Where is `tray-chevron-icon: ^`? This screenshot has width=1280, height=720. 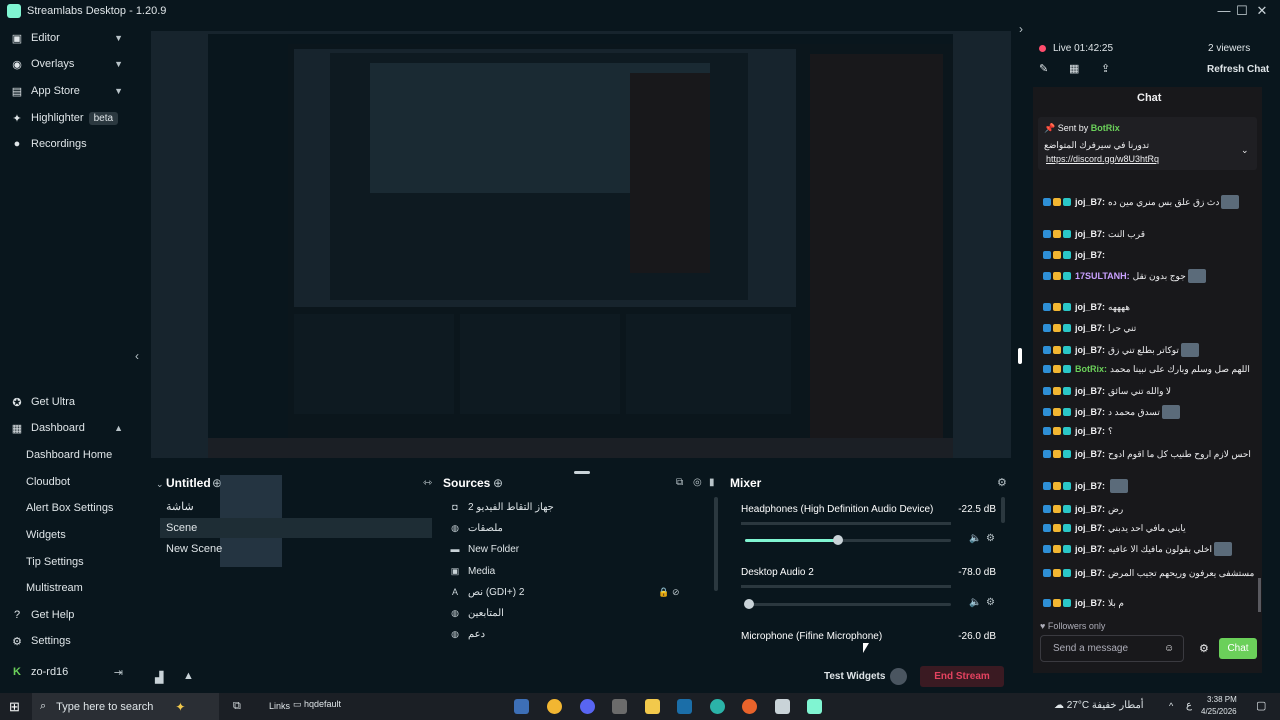 tray-chevron-icon: ^ is located at coordinates (1171, 706).